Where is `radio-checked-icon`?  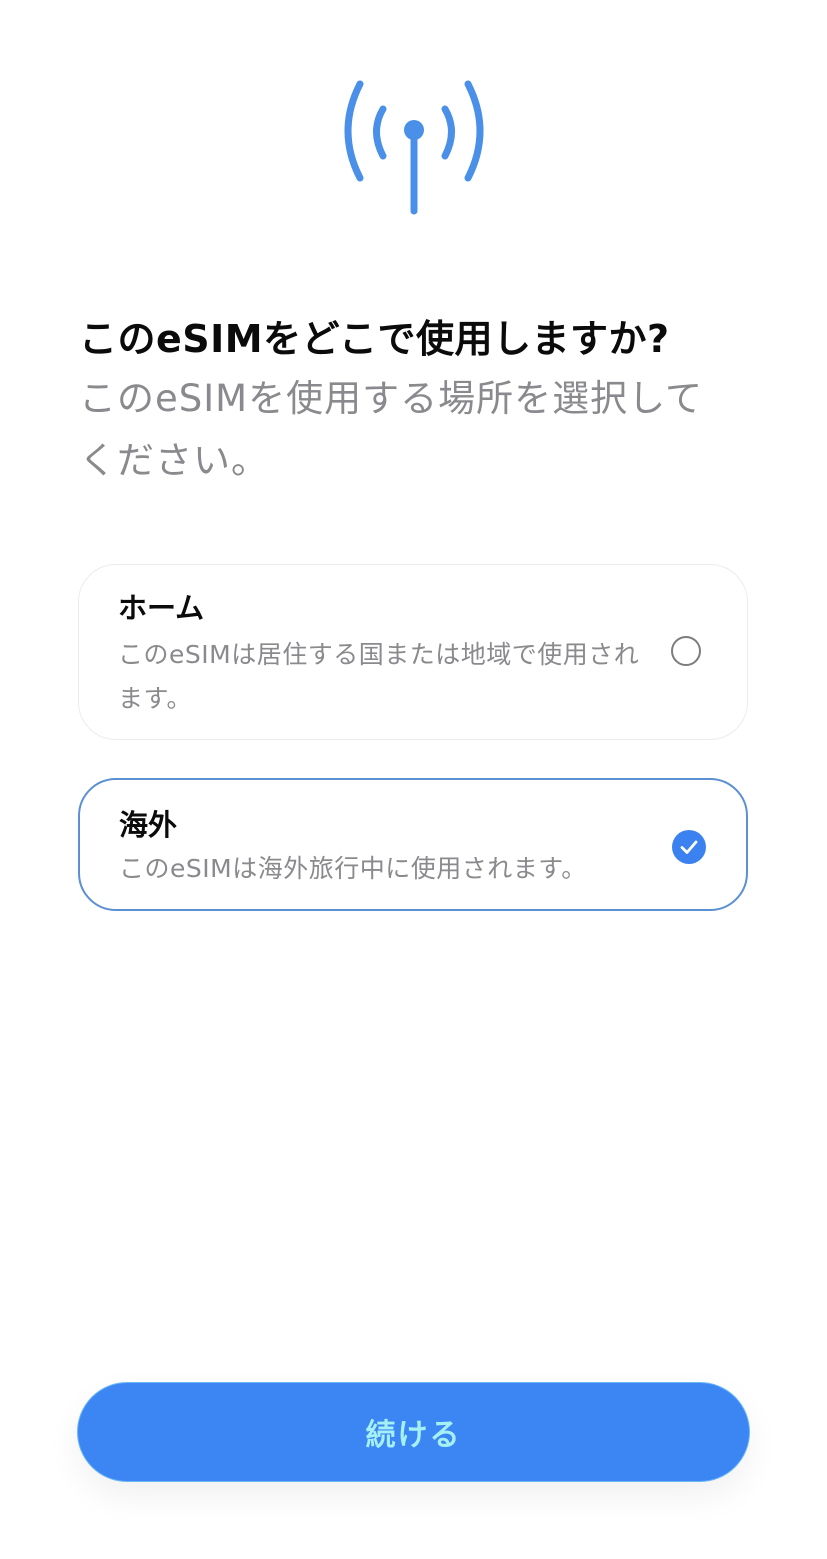
radio-checked-icon is located at coordinates (689, 847).